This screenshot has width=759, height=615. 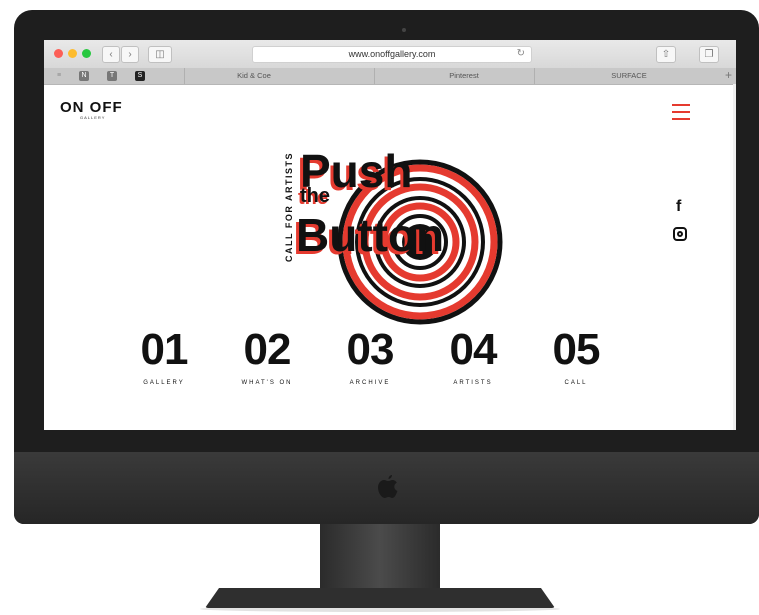 I want to click on tab-surface: SURFACE, so click(x=629, y=75).